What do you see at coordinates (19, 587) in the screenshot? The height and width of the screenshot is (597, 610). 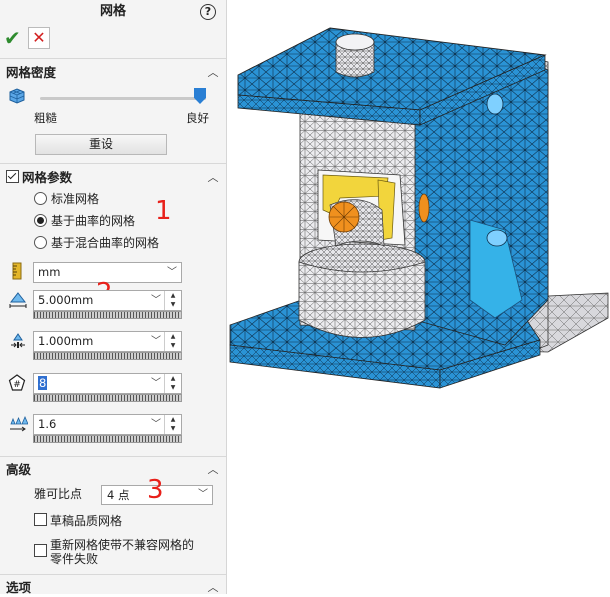 I see `options-title: 选项` at bounding box center [19, 587].